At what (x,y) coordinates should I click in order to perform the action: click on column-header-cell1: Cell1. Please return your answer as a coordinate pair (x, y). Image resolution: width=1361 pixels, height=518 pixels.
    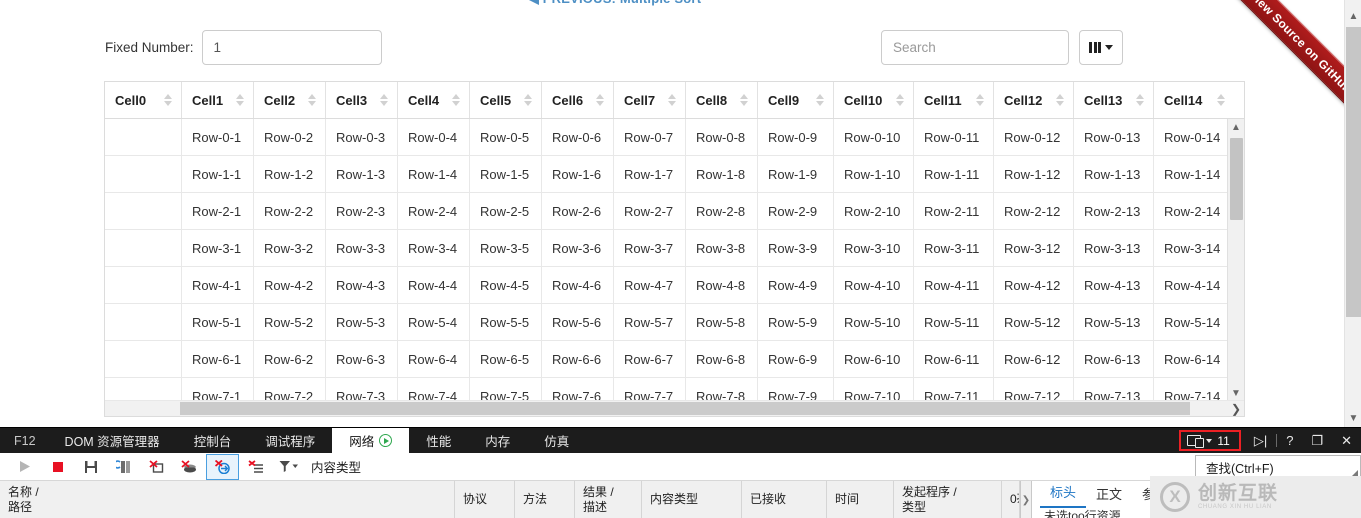
    Looking at the image, I should click on (218, 100).